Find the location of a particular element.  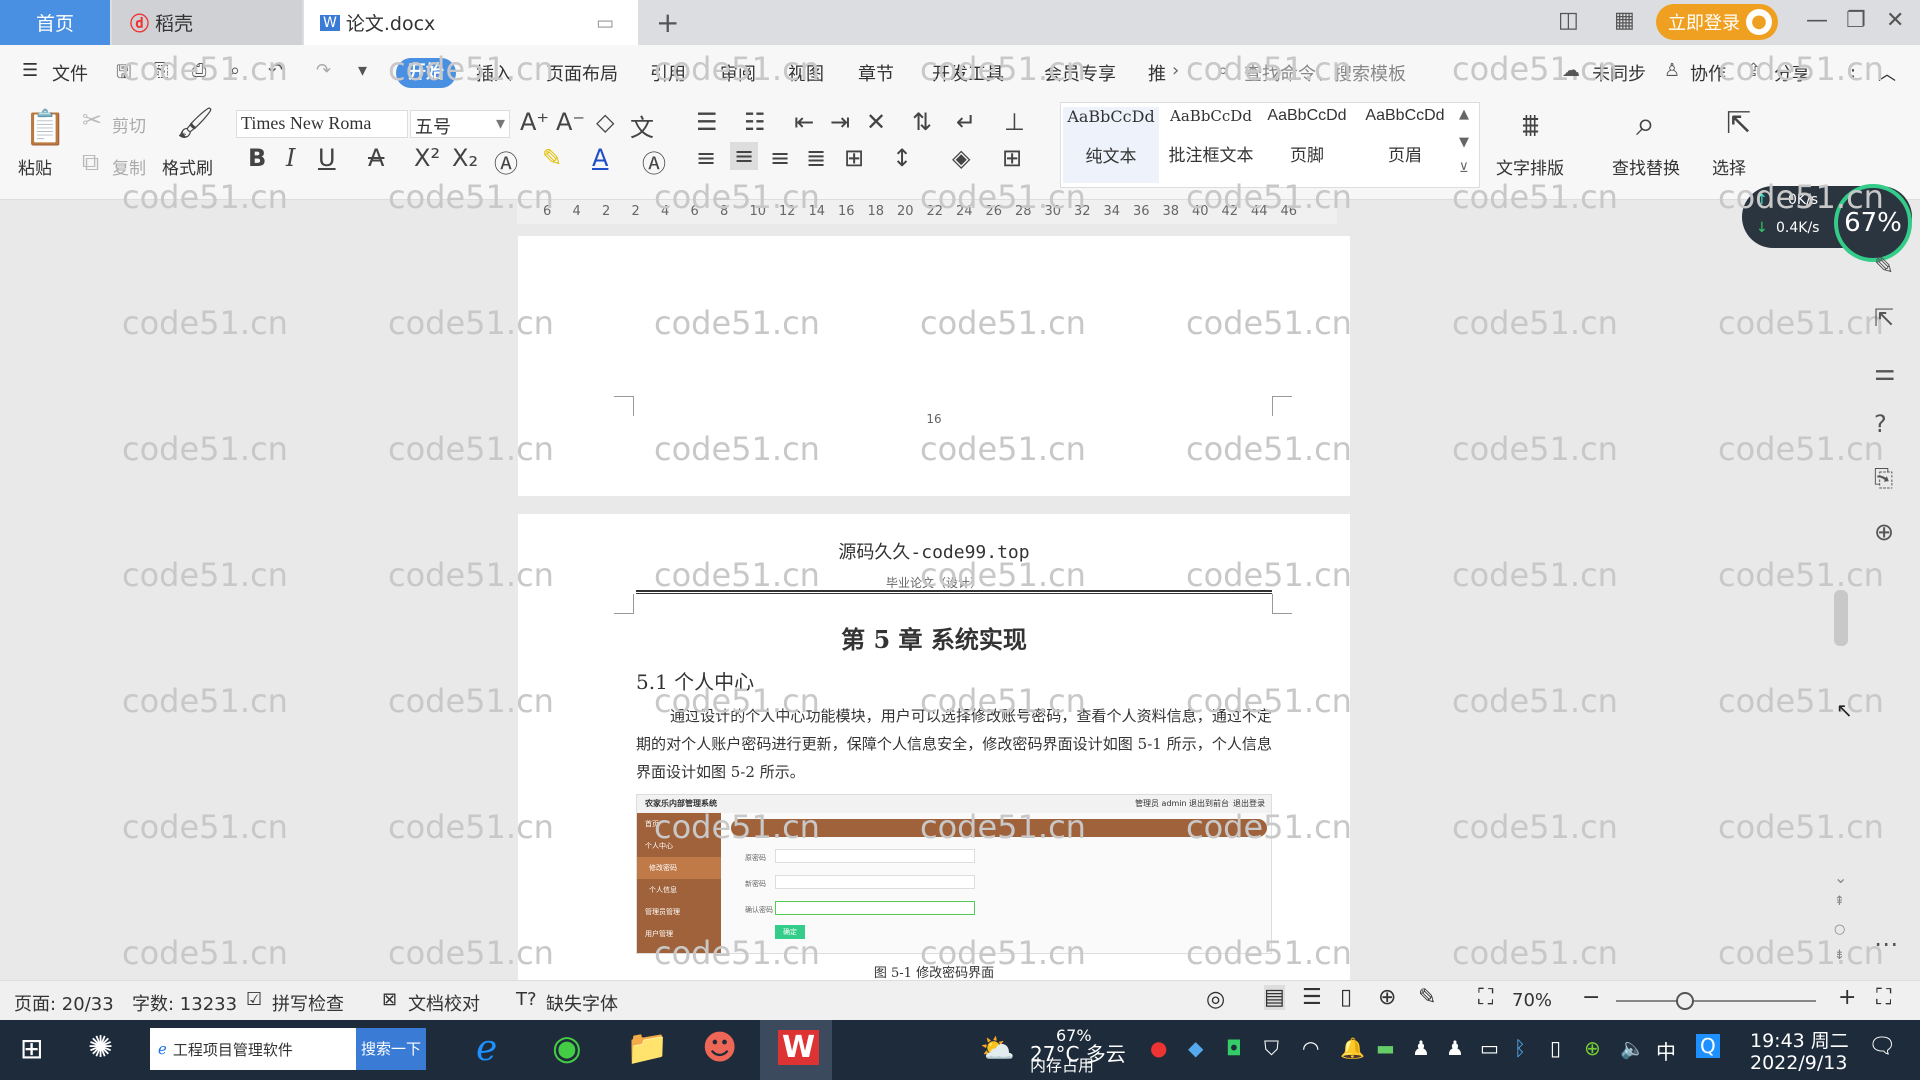

menu-references: 引用 is located at coordinates (668, 73).